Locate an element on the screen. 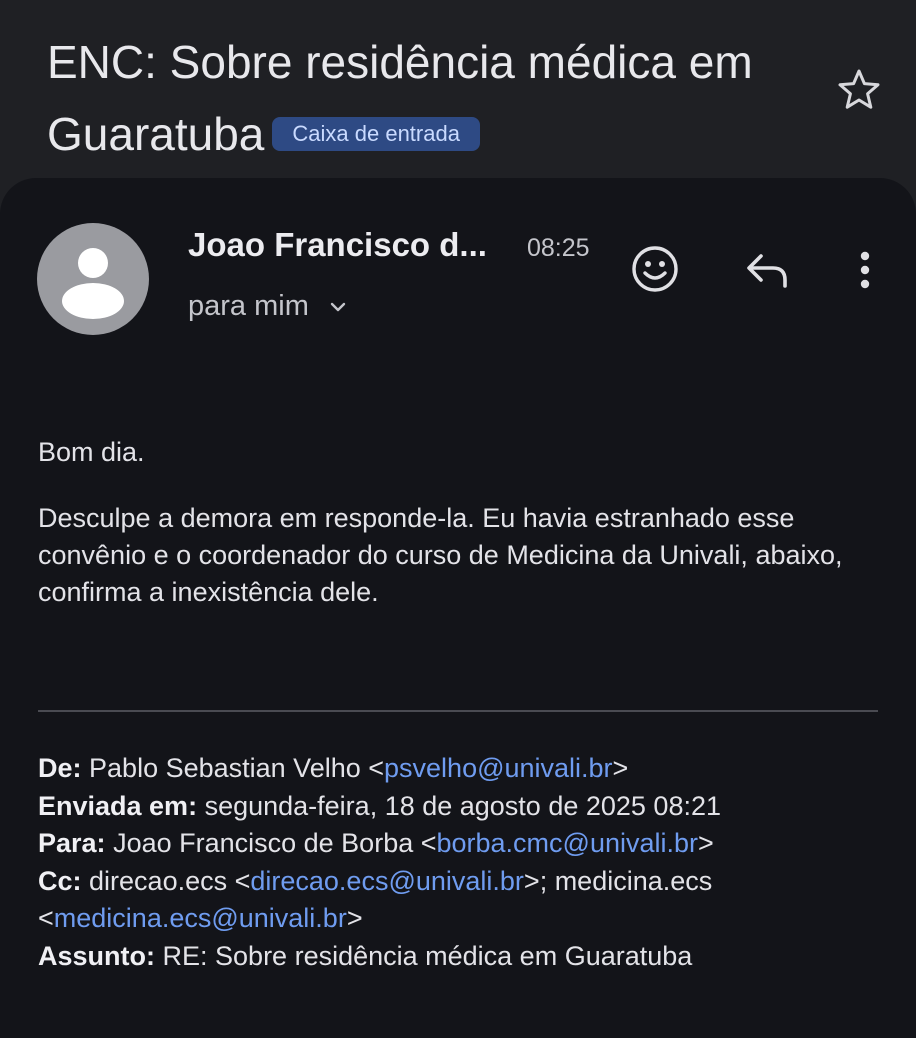 The height and width of the screenshot is (1038, 916). recipient-toggle: para mim is located at coordinates (268, 306).